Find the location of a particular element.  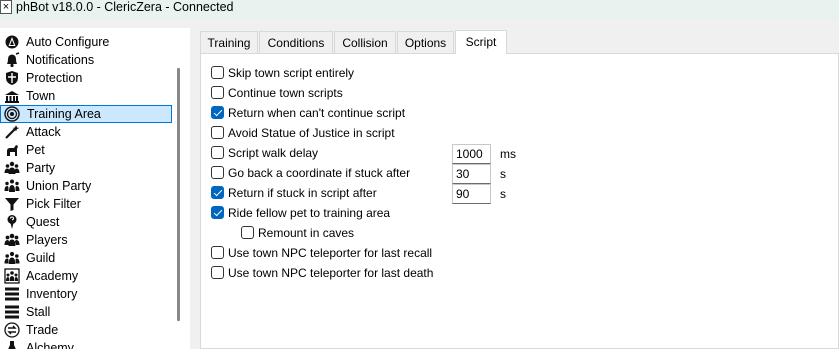

sidebar-item-label: Trade is located at coordinates (42, 330).